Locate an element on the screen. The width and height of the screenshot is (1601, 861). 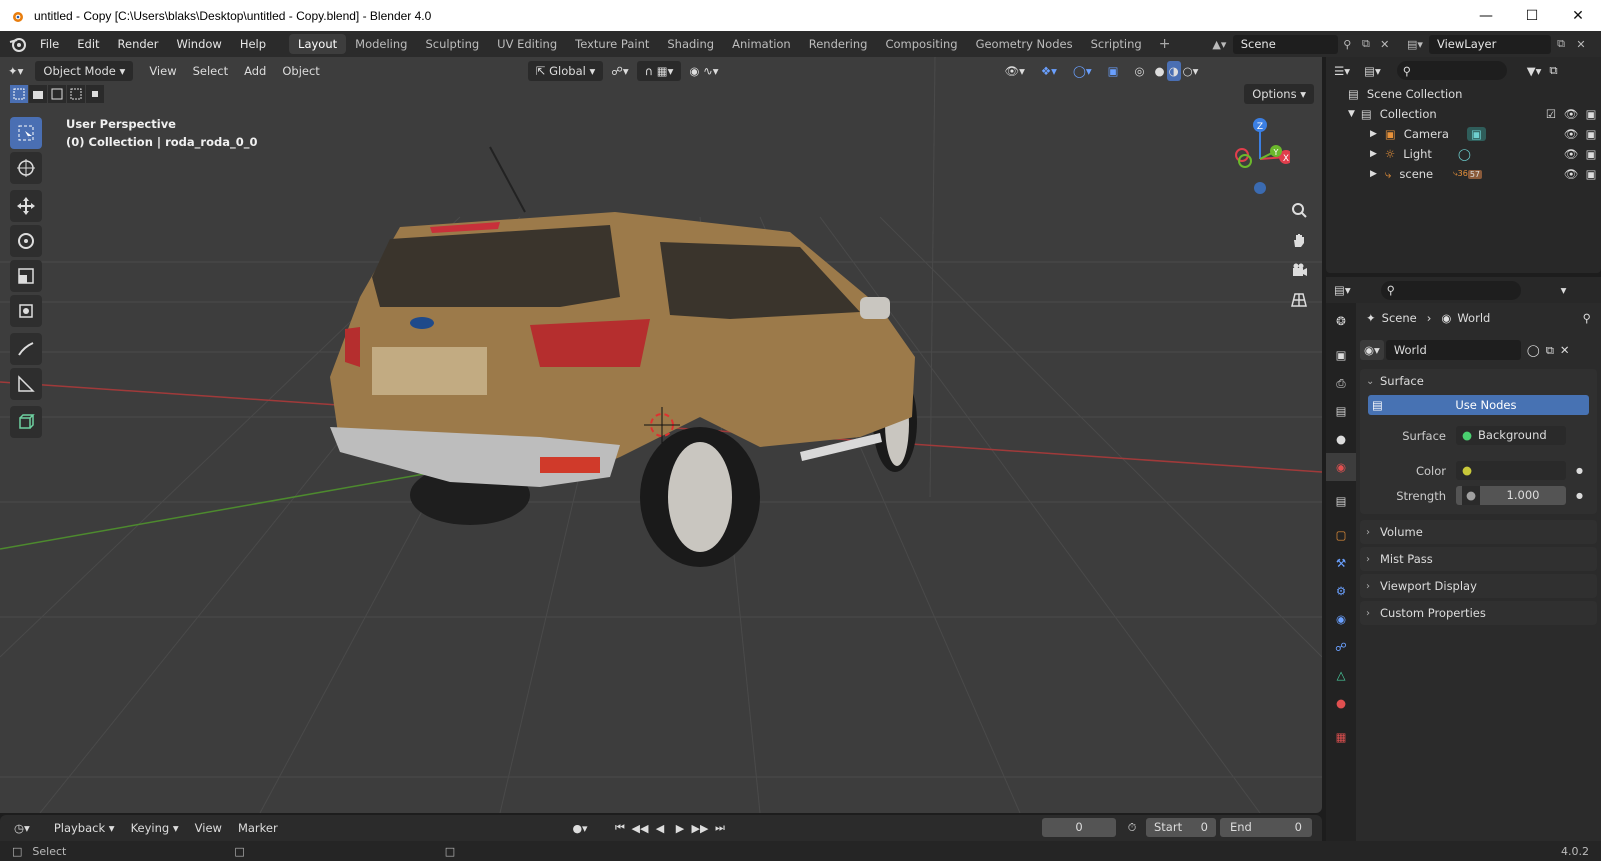
light-data-icon: ◯ is located at coordinates (1464, 154).